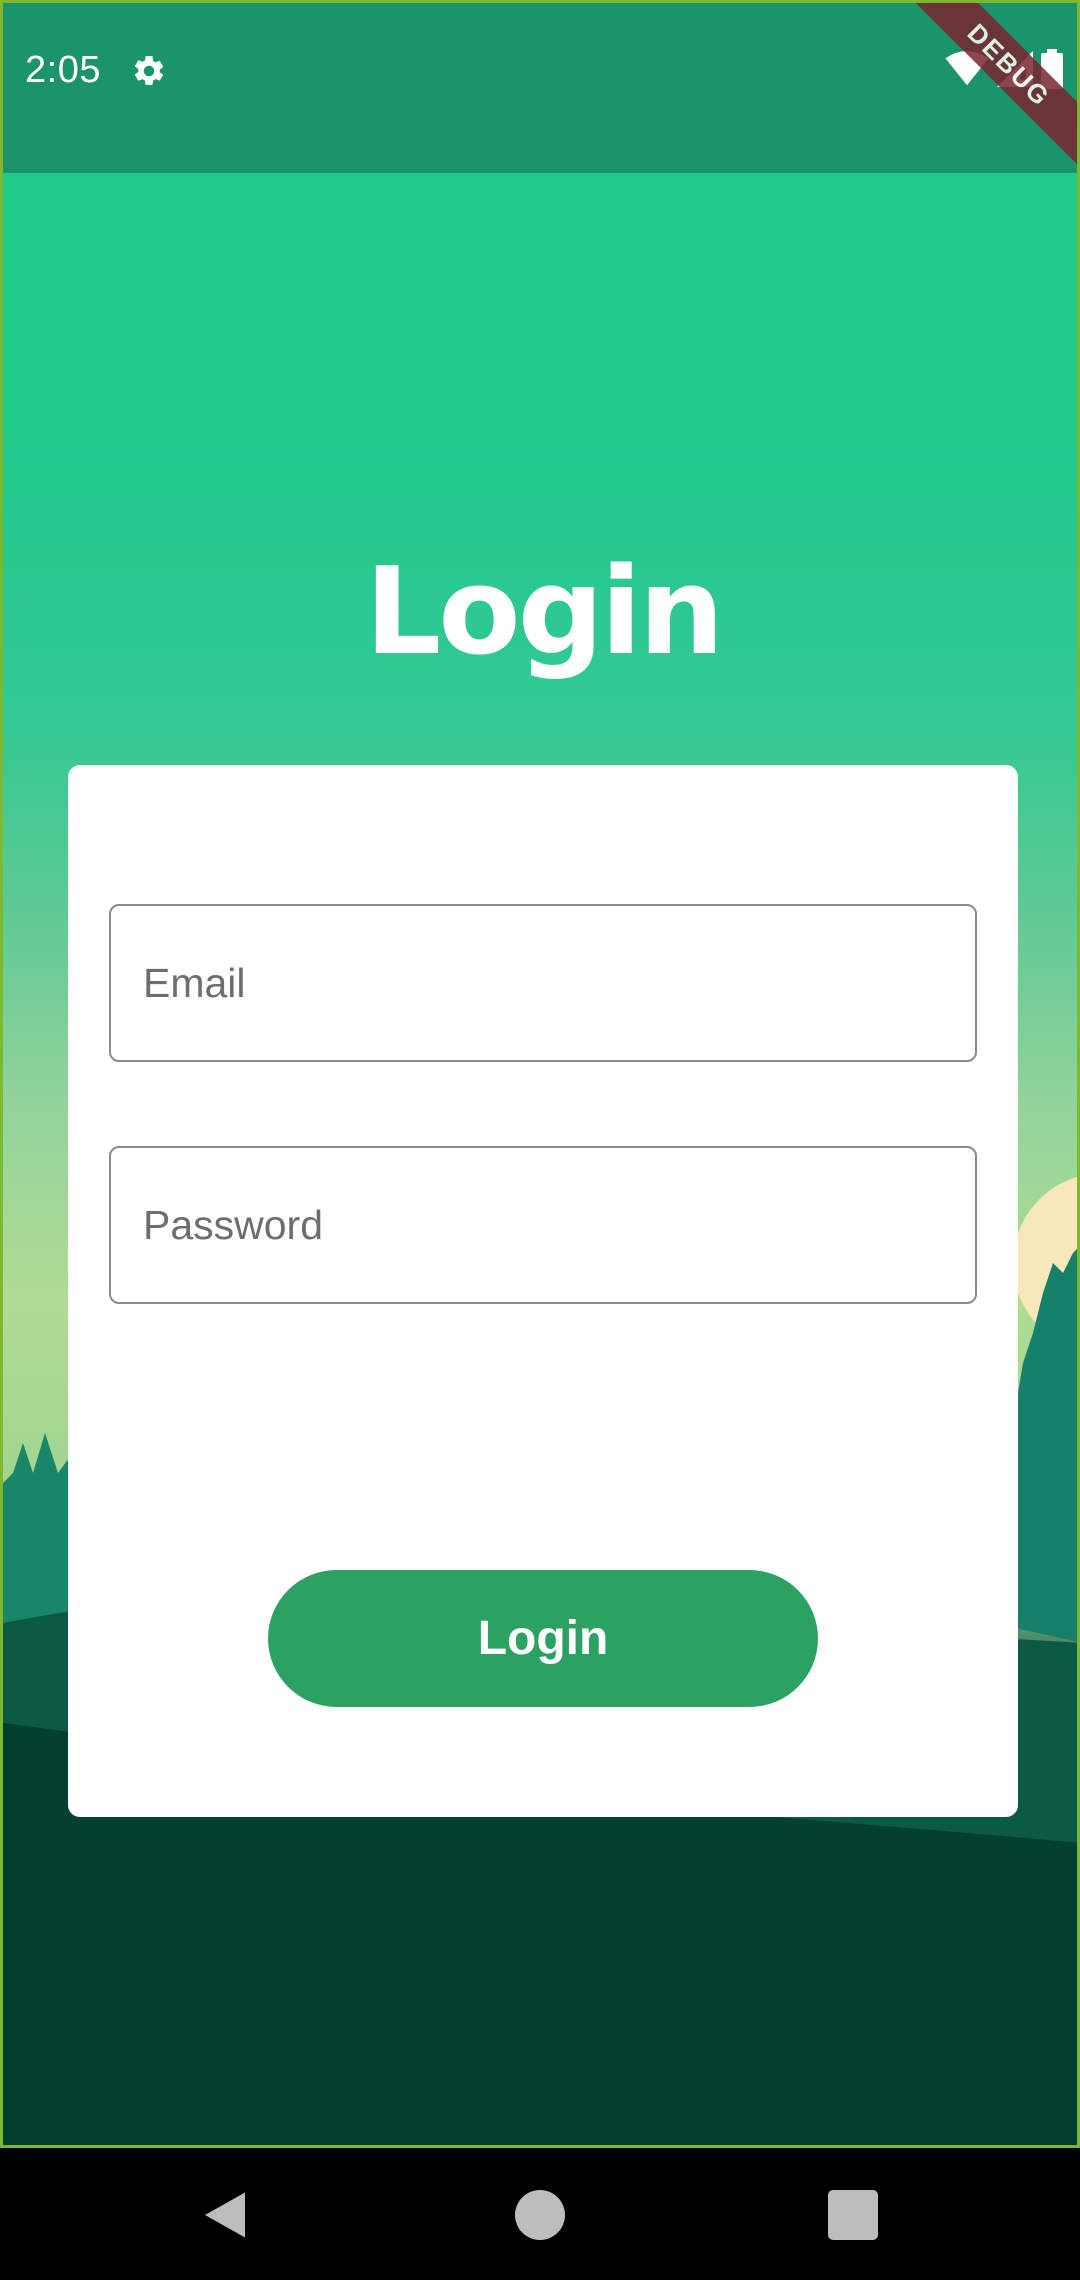 The width and height of the screenshot is (1080, 2280). What do you see at coordinates (149, 70) in the screenshot?
I see `gear-icon` at bounding box center [149, 70].